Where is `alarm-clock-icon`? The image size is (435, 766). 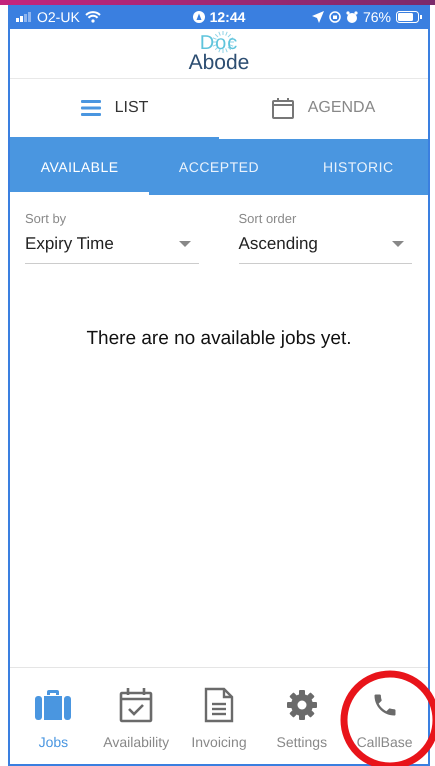 alarm-clock-icon is located at coordinates (352, 17).